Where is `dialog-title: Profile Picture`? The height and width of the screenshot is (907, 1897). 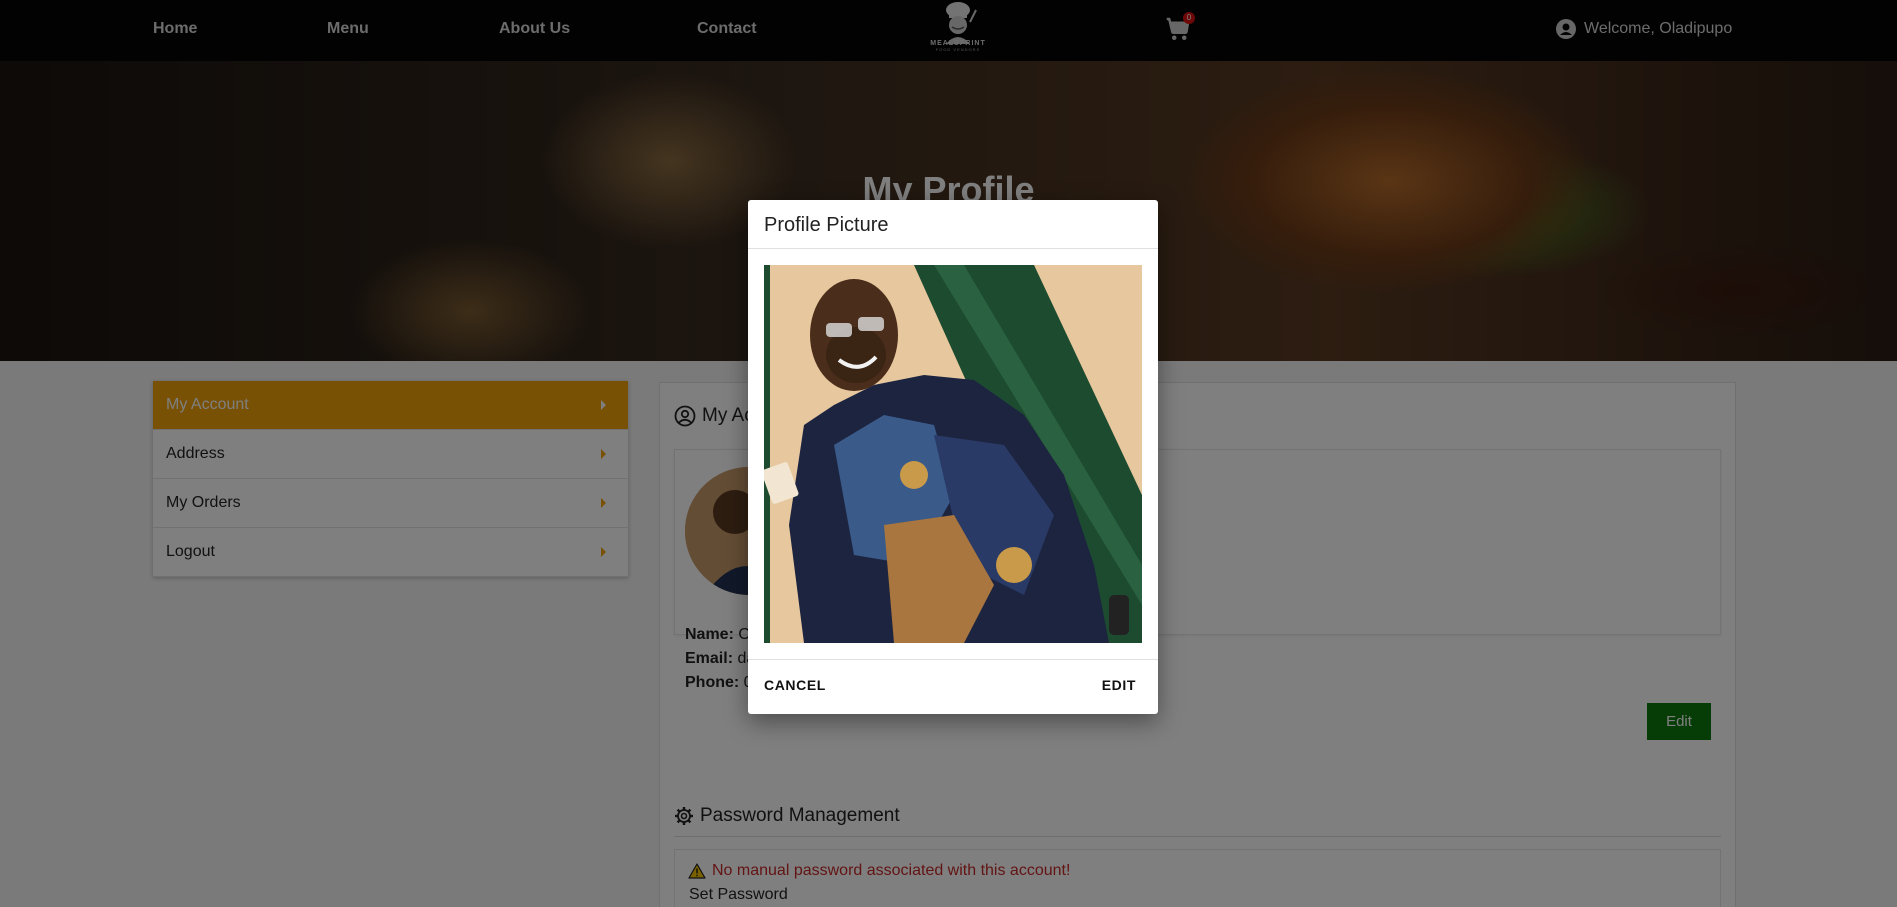
dialog-title: Profile Picture is located at coordinates (826, 225).